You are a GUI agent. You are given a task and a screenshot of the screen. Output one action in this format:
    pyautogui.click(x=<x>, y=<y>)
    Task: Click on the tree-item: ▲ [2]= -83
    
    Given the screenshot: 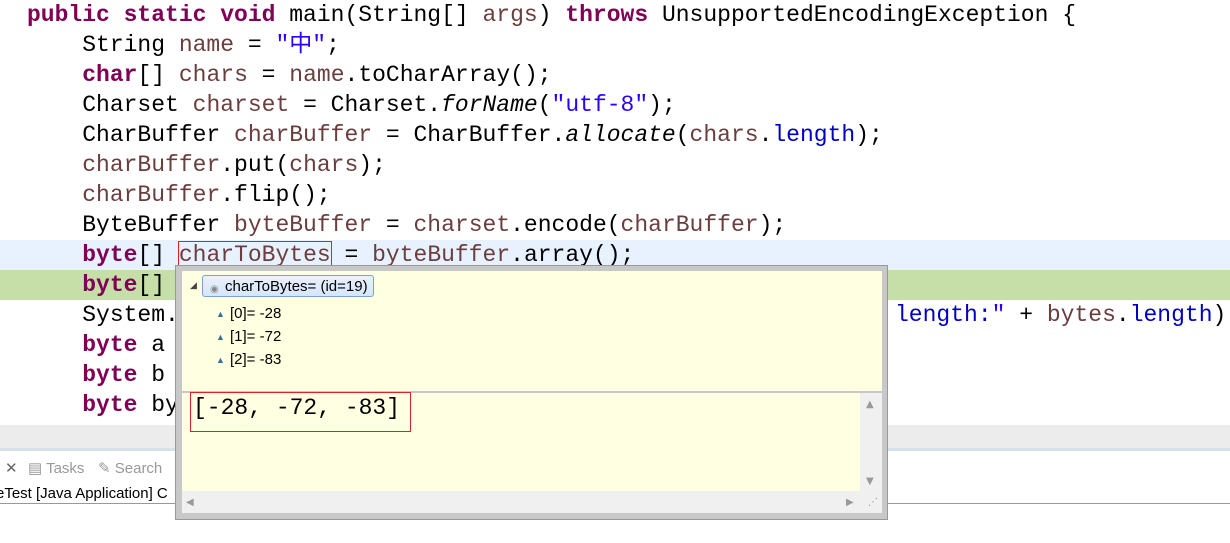 What is the action you would take?
    pyautogui.click(x=248, y=359)
    